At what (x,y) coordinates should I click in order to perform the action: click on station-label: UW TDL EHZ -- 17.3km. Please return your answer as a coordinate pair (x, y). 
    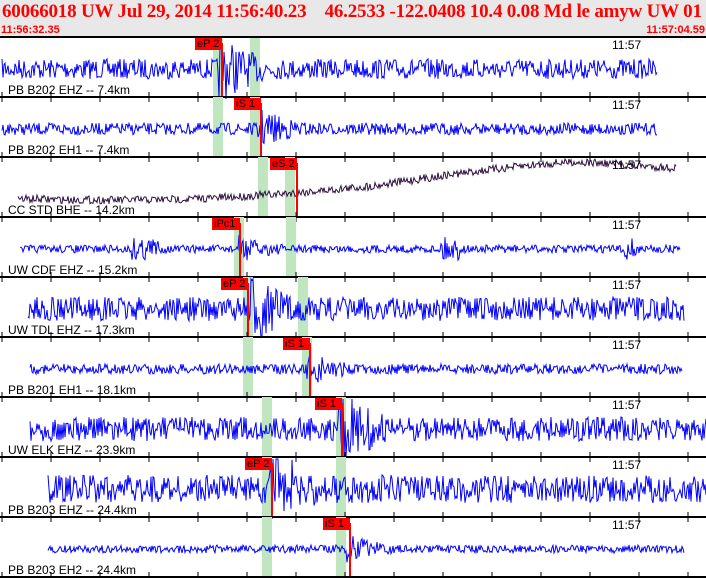
    Looking at the image, I should click on (71, 330).